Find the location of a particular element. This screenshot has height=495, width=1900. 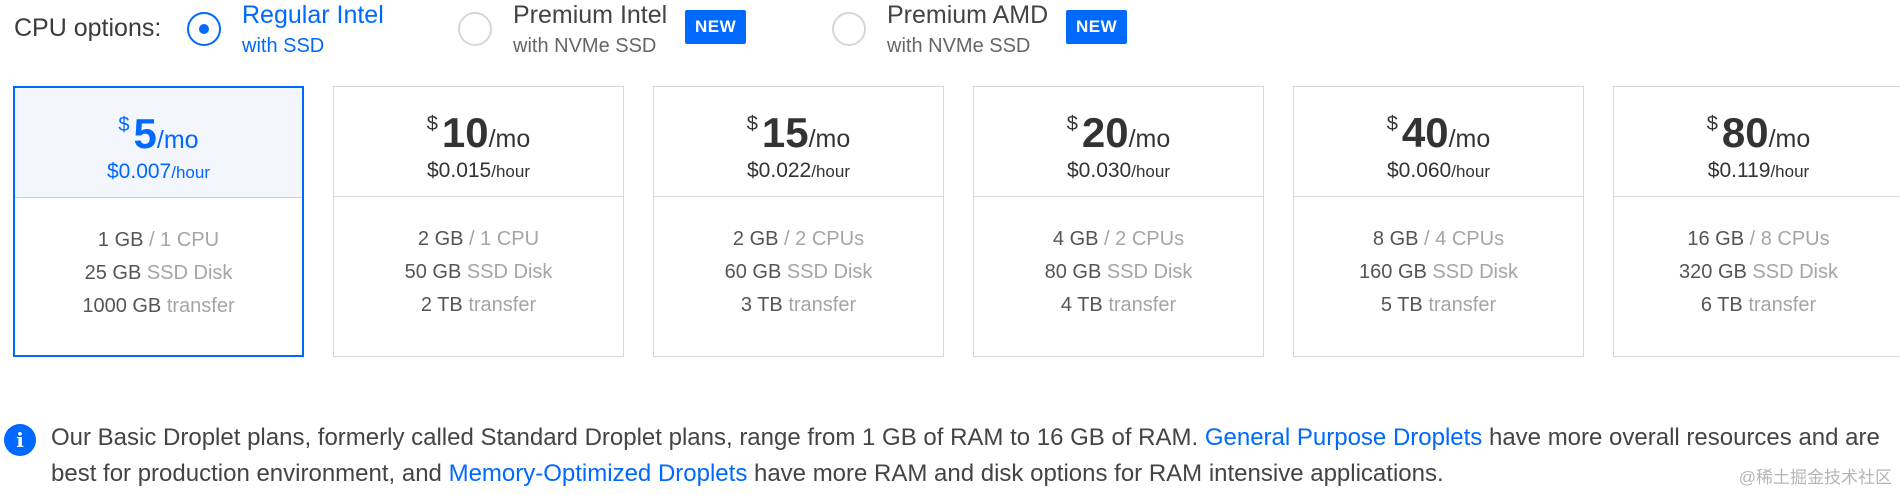

plan-price-section: $20/mo $0.030/hour is located at coordinates (1118, 142).